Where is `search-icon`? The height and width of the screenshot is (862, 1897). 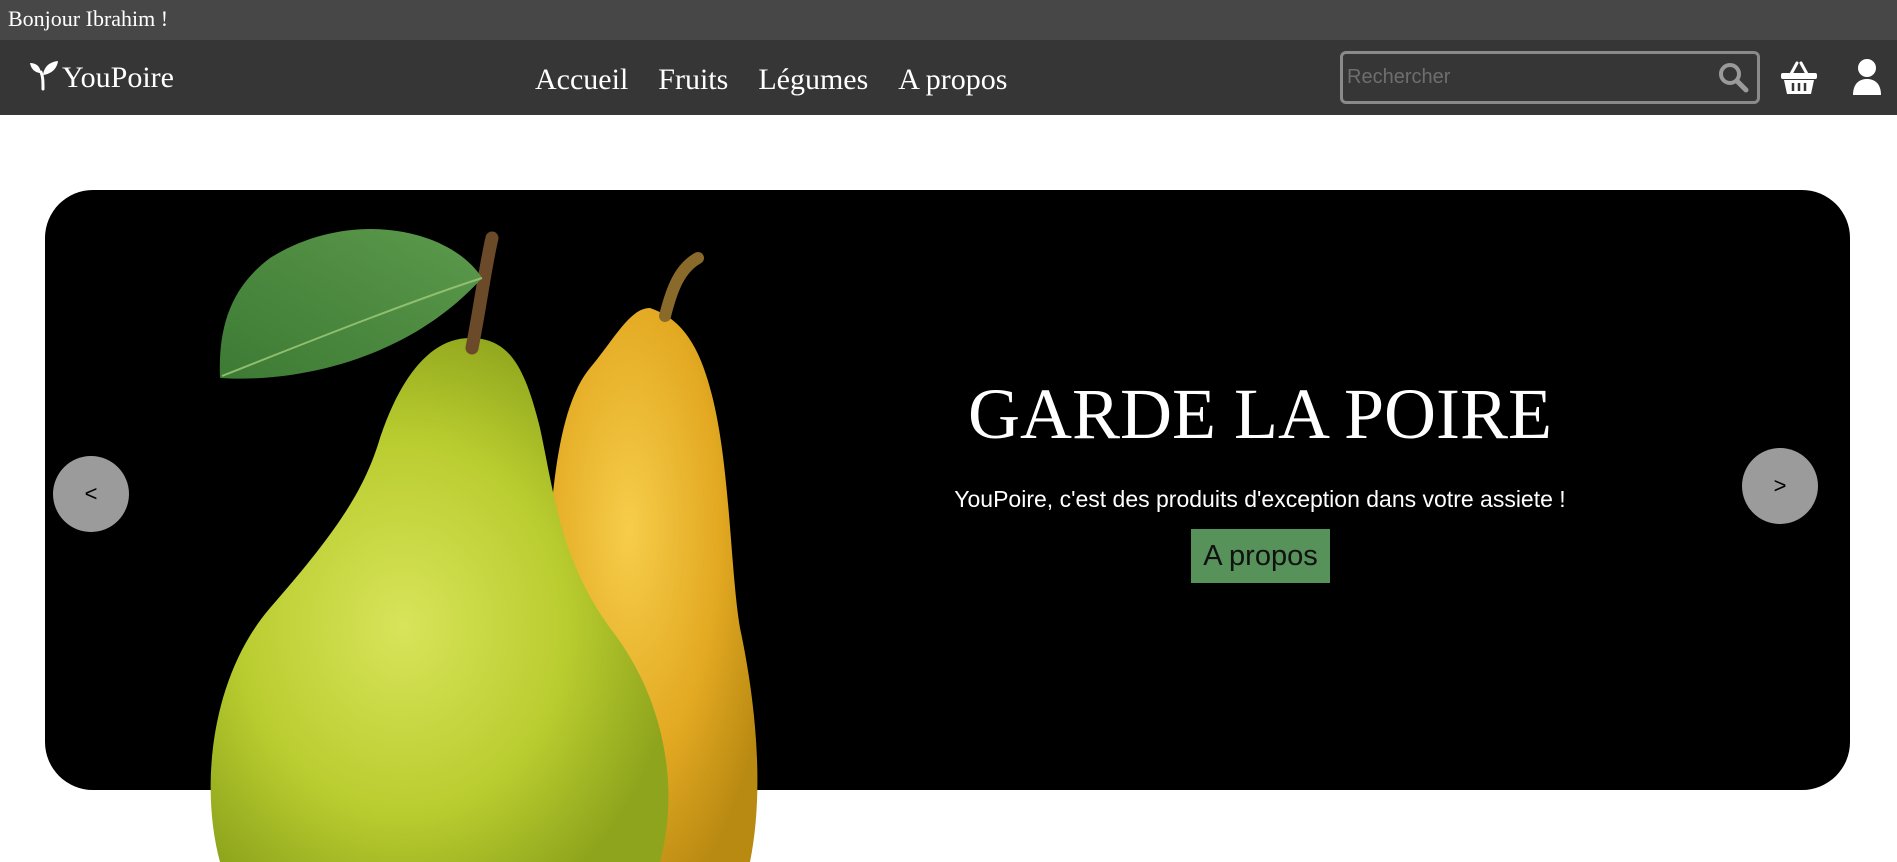
search-icon is located at coordinates (1733, 77).